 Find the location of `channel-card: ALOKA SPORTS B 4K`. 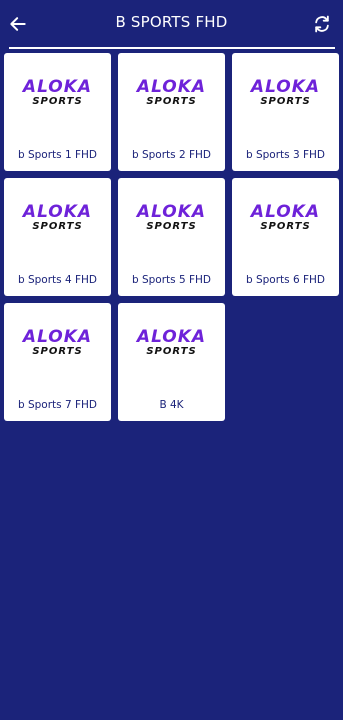

channel-card: ALOKA SPORTS B 4K is located at coordinates (171, 362).